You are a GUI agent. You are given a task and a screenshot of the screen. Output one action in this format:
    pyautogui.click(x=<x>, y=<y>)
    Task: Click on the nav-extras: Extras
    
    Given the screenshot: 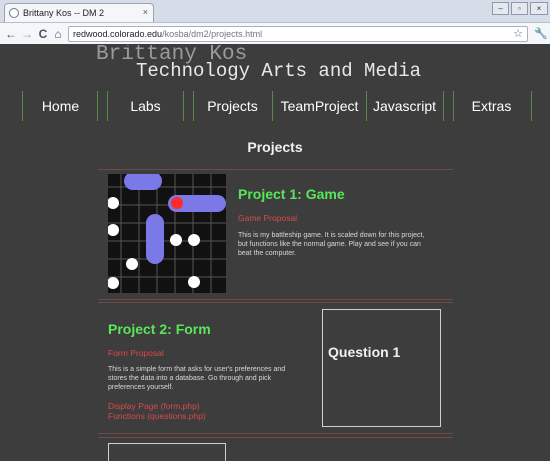 What is the action you would take?
    pyautogui.click(x=491, y=106)
    